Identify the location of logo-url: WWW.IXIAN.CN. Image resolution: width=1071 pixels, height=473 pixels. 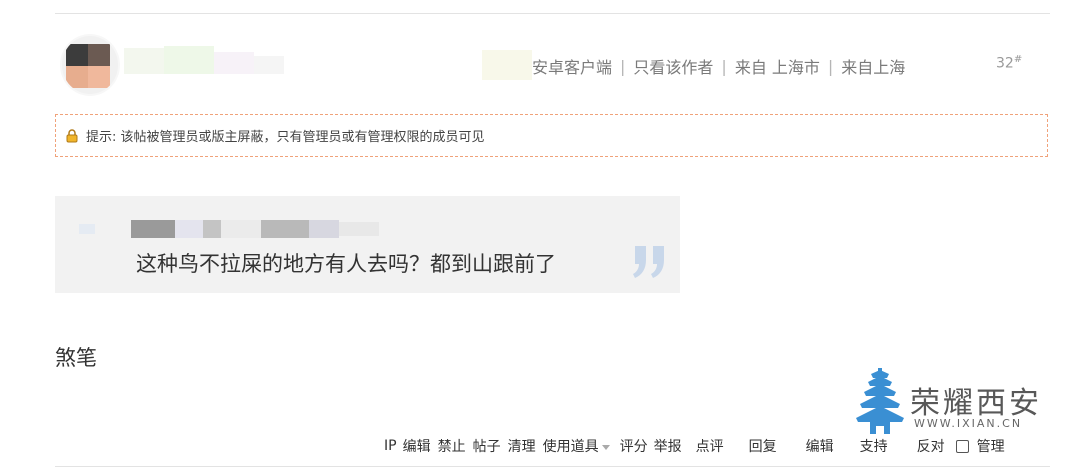
(968, 423).